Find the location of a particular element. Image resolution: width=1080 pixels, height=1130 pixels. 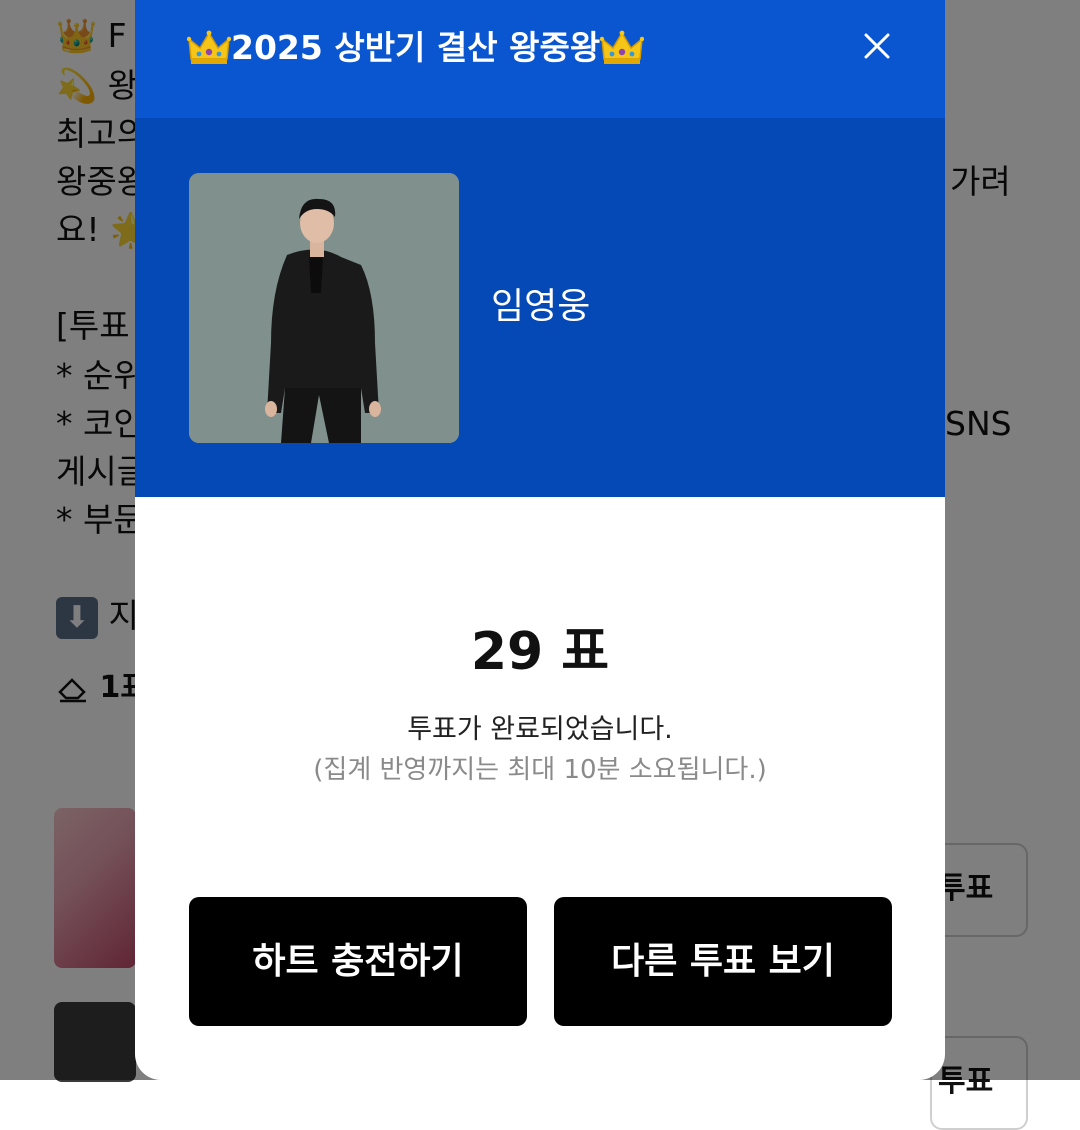

other-votes-button: 다른 투표 보기 is located at coordinates (723, 961).